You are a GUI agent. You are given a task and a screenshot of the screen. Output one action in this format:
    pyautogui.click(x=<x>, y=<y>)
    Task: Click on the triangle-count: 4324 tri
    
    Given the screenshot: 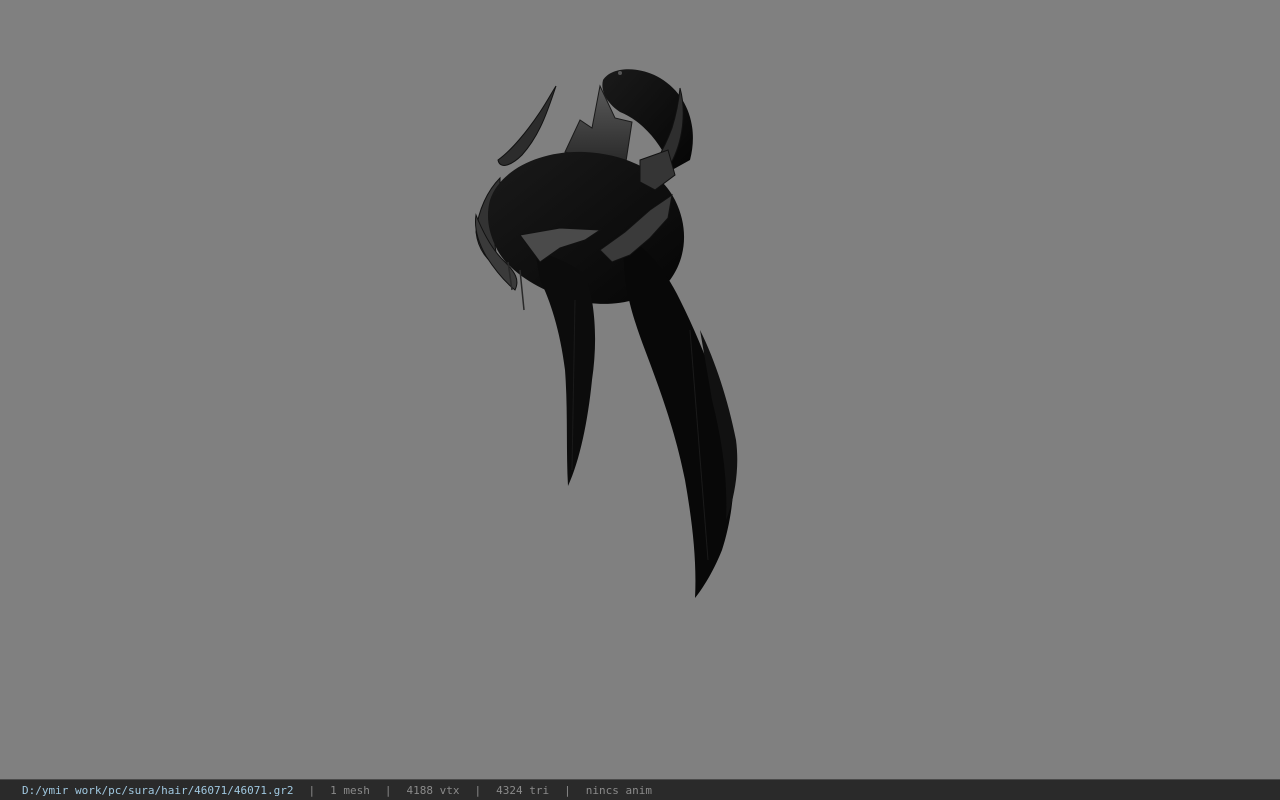 What is the action you would take?
    pyautogui.click(x=523, y=790)
    